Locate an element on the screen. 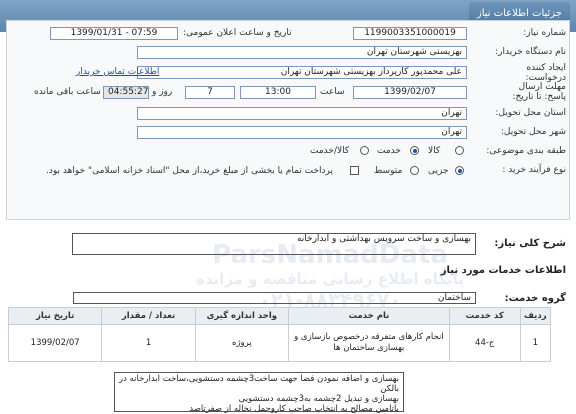 The height and width of the screenshot is (414, 576). announce-date-label: تاریخ و ساعت اعلان عمومی: is located at coordinates (237, 33).